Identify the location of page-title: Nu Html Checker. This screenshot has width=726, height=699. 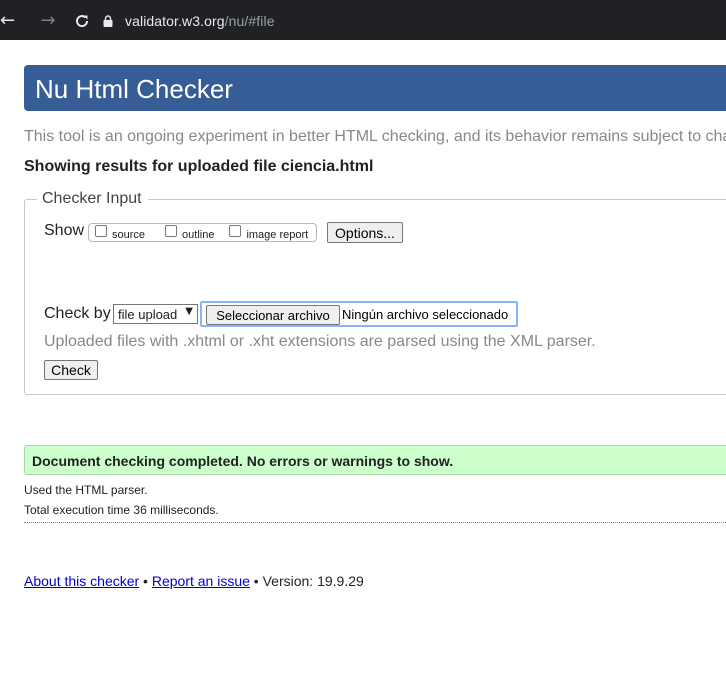
(134, 89).